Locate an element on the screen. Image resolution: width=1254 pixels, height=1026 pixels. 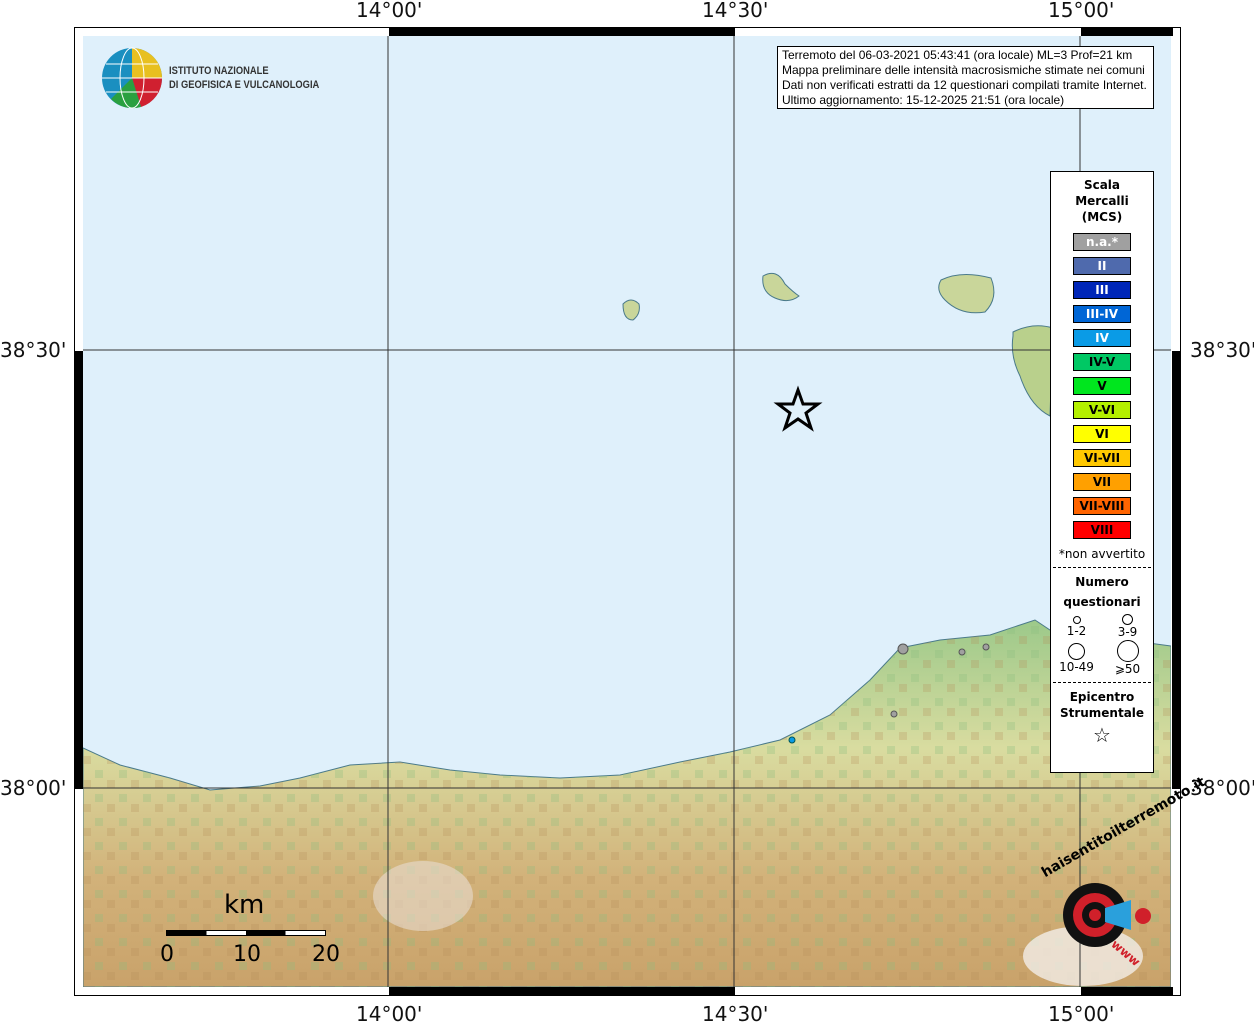
institute-name: ISTITUTO NAZIONALE is located at coordinates (219, 71).